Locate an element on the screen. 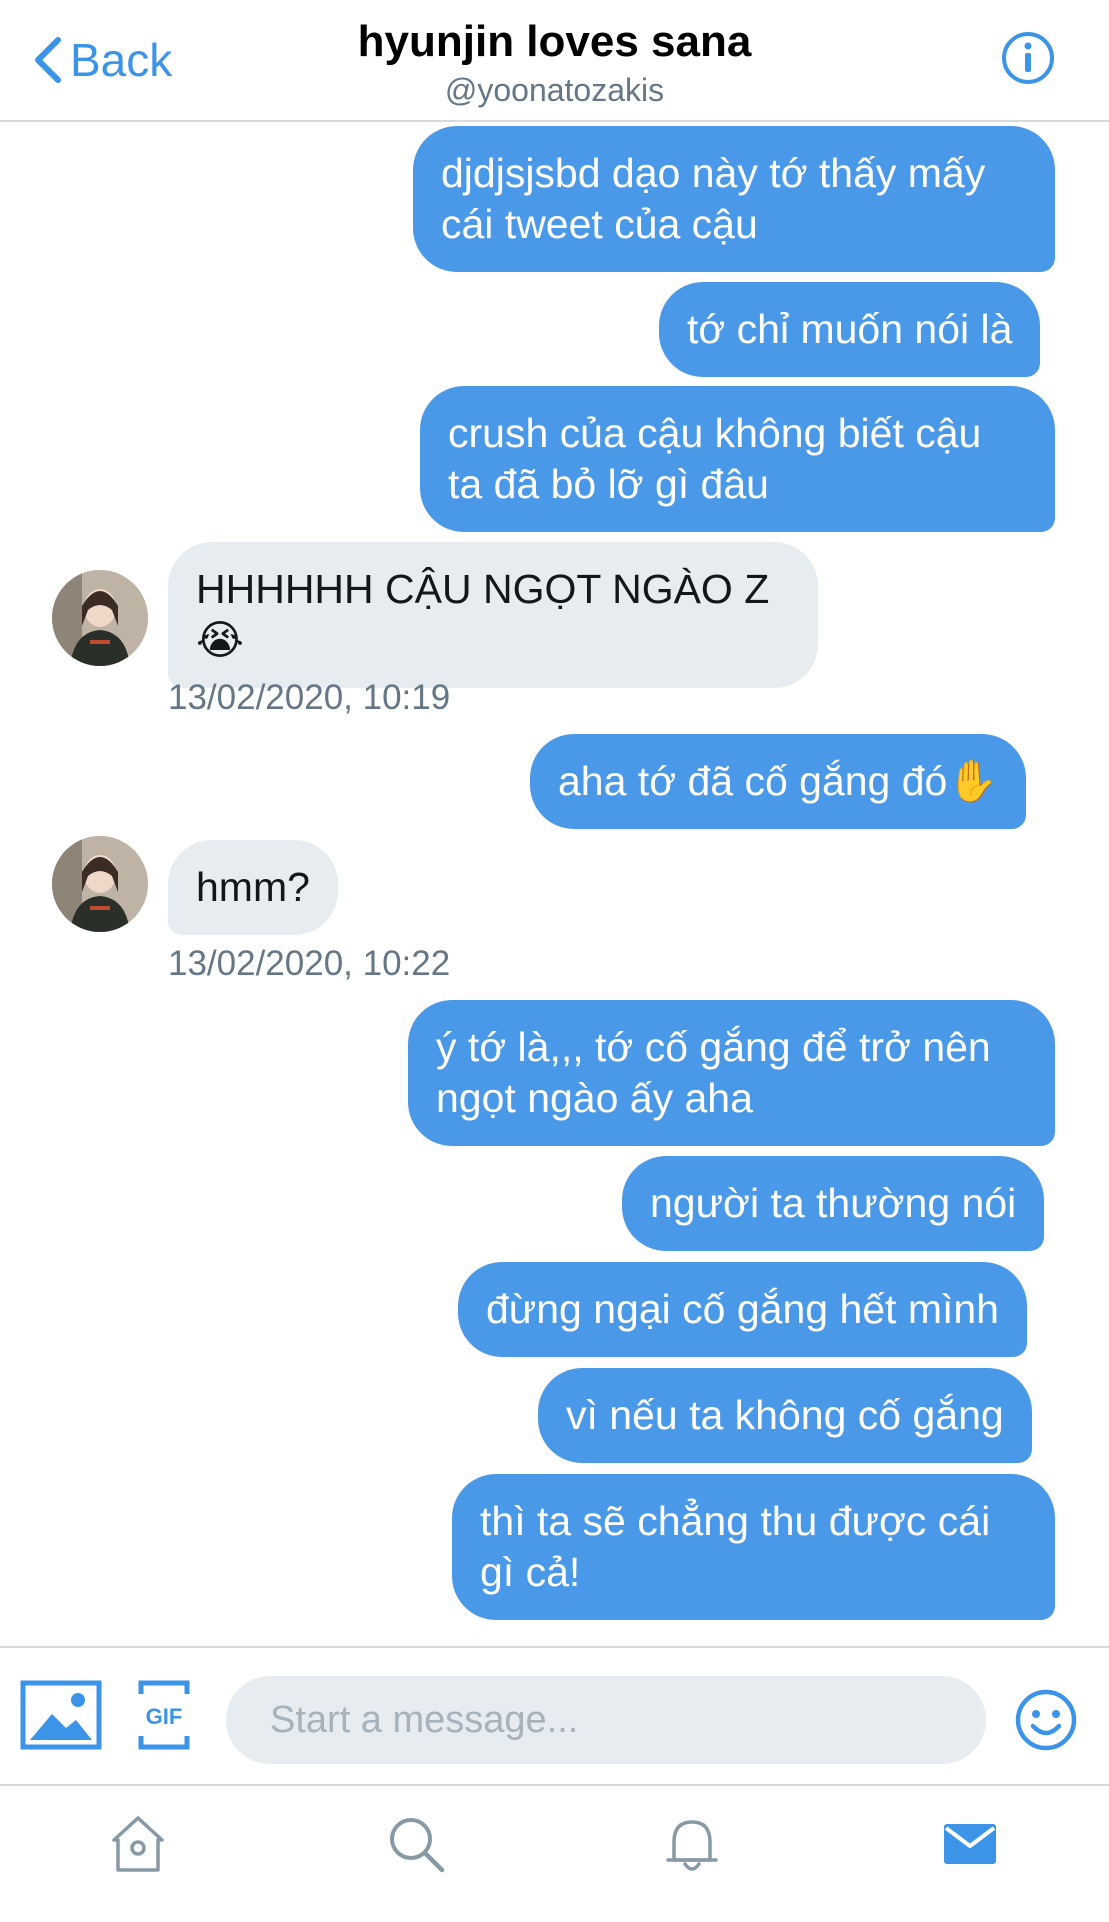 Image resolution: width=1109 pixels, height=1922 pixels. message-input is located at coordinates (606, 1720).